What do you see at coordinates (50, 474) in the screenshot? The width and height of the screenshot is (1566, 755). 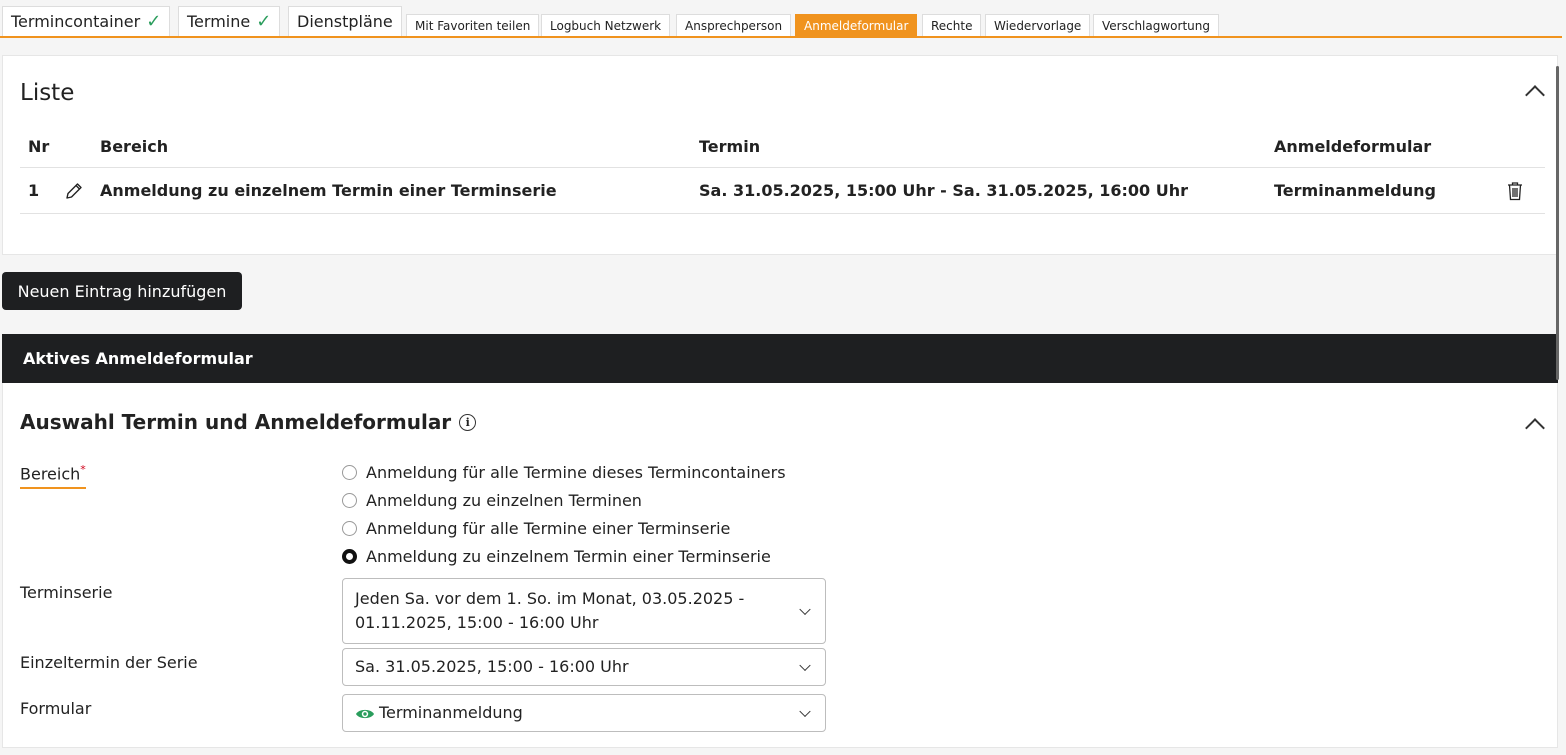 I see `bereich-label-text: Bereich` at bounding box center [50, 474].